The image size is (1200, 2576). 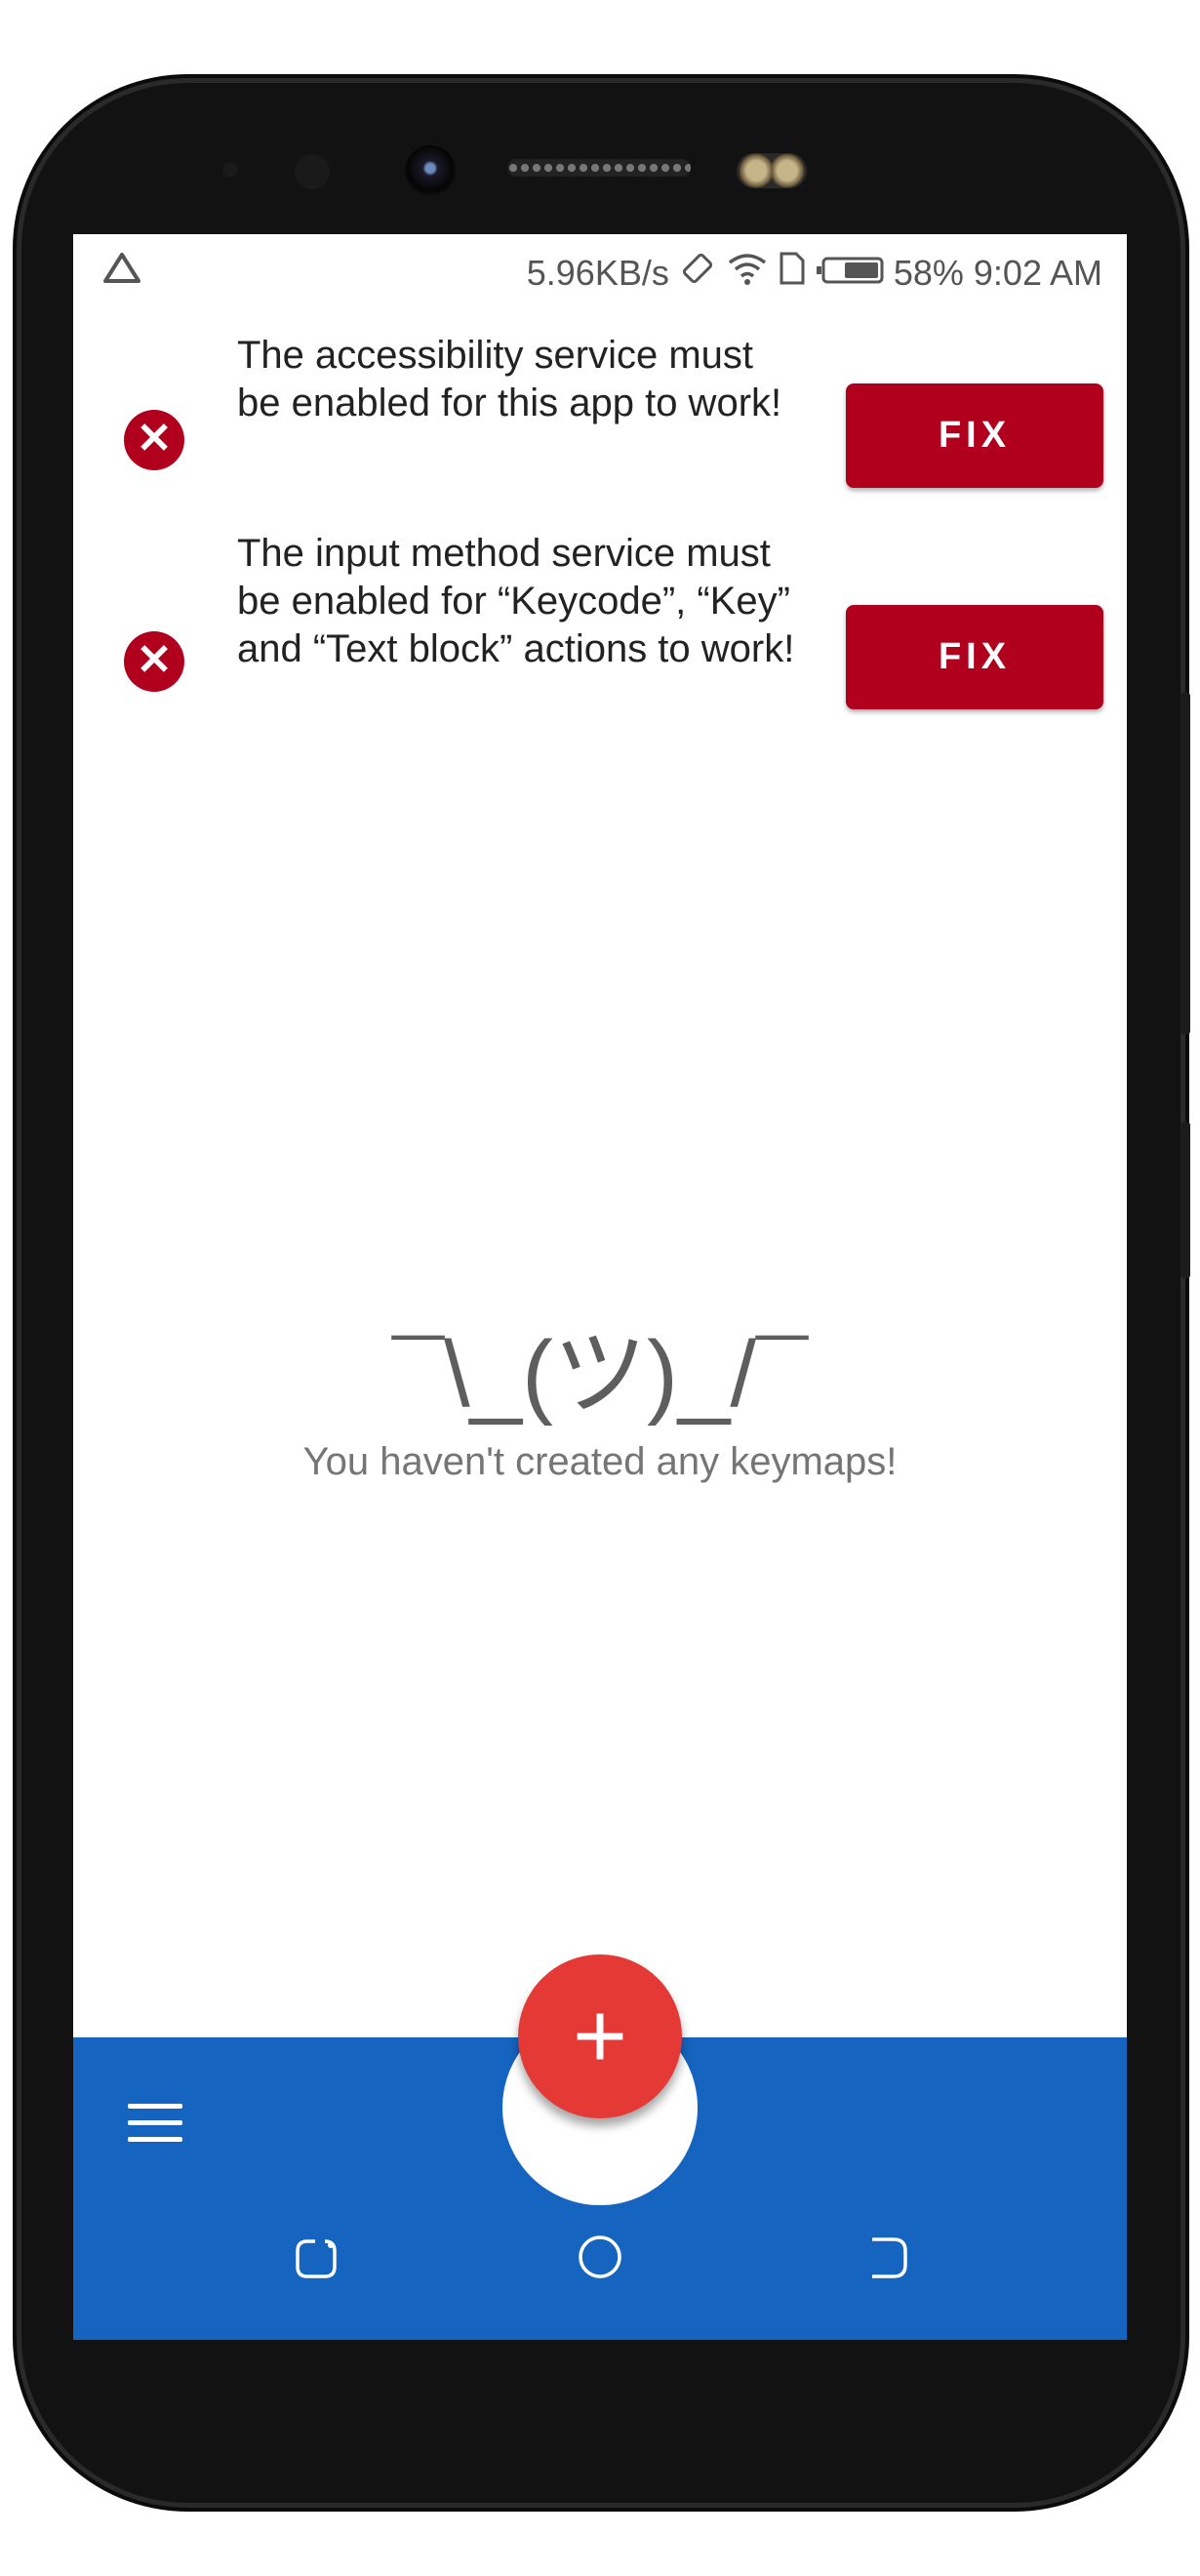 I want to click on power-button, so click(x=1185, y=1200).